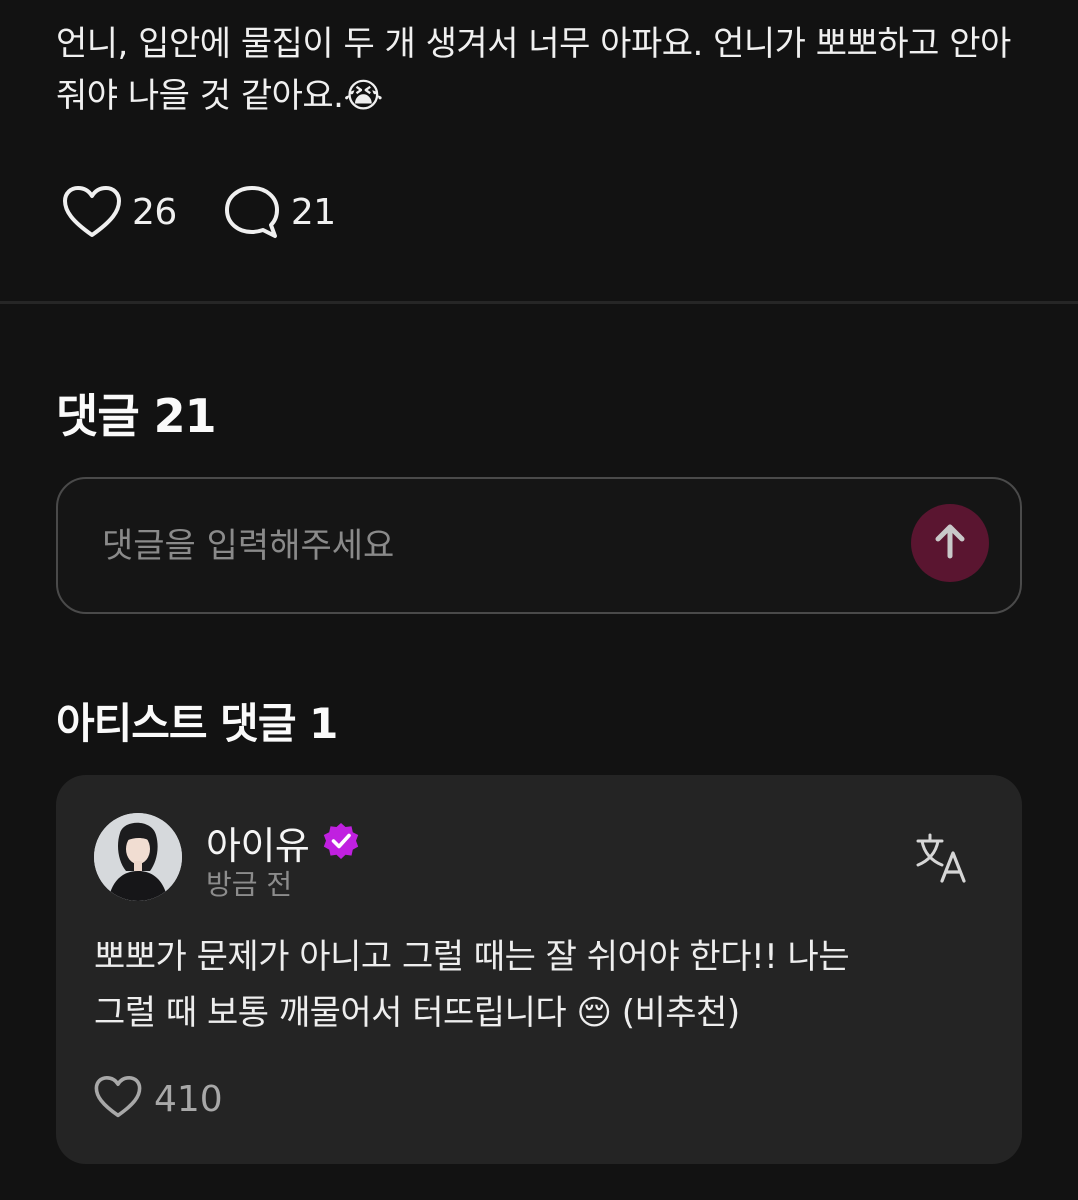  Describe the element at coordinates (363, 96) in the screenshot. I see `crying-face-emoji: 😭` at that location.